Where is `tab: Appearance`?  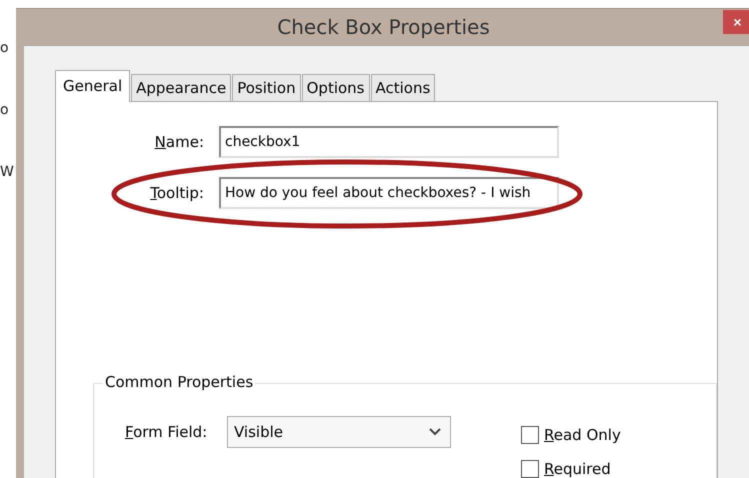
tab: Appearance is located at coordinates (181, 88).